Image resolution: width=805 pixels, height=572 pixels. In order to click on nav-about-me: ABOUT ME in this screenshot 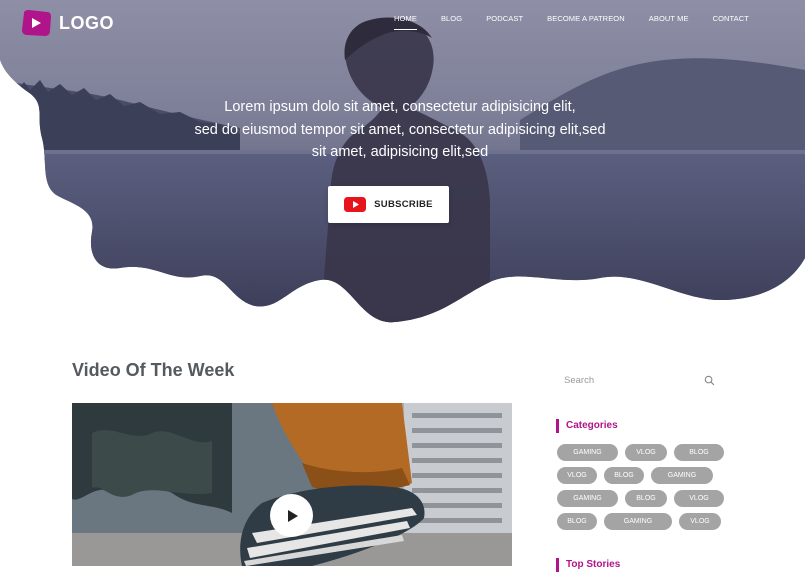, I will do `click(669, 19)`.